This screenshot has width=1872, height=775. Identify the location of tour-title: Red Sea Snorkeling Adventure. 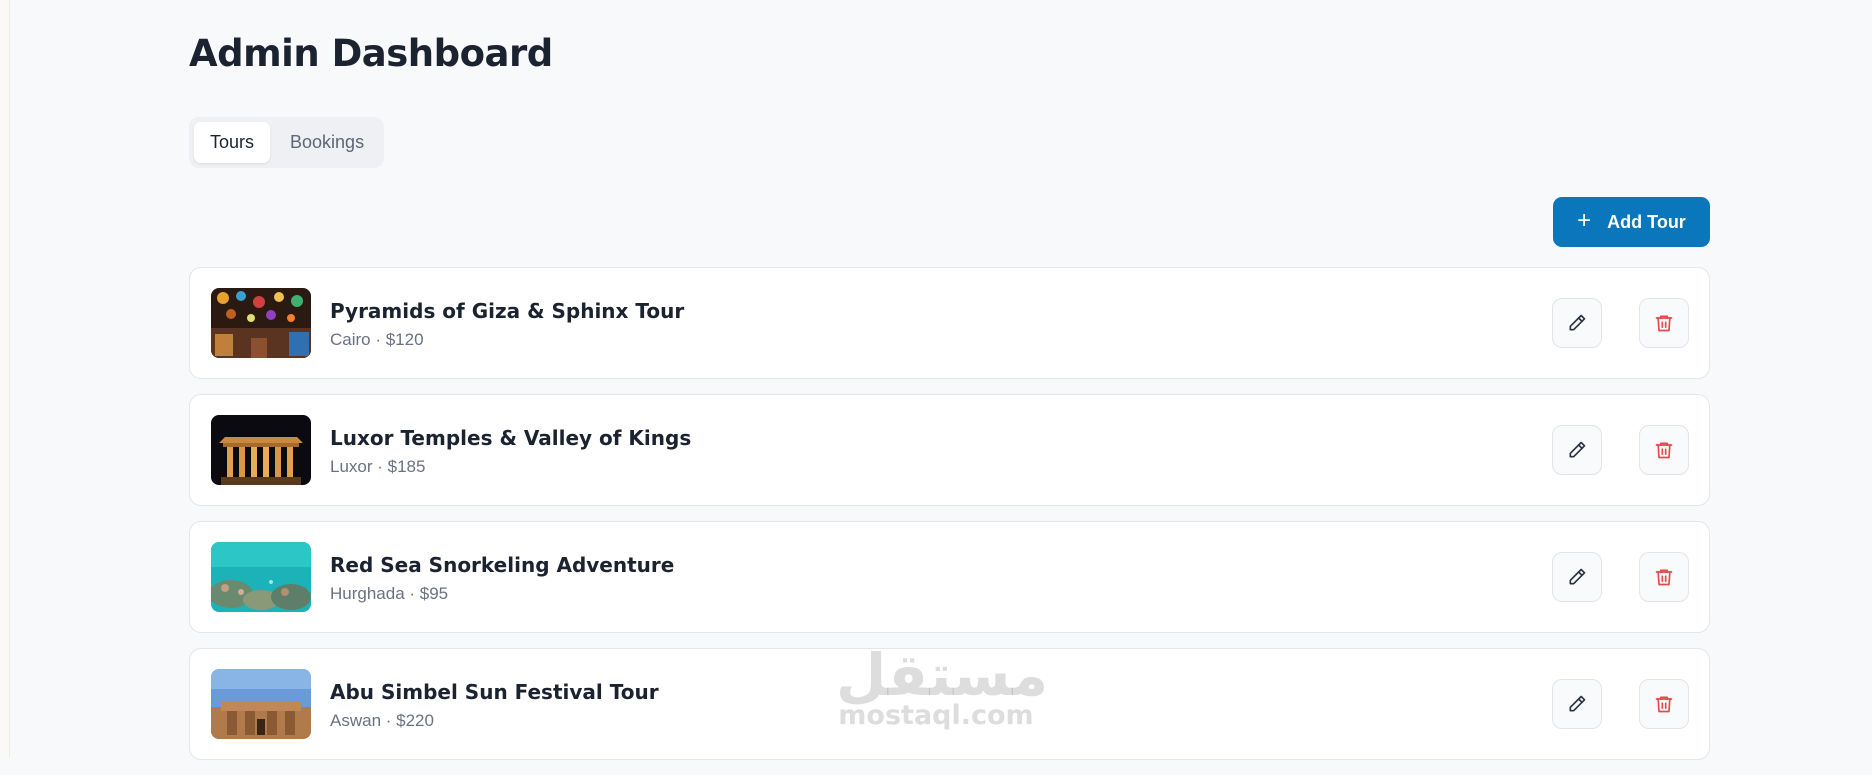
(502, 565).